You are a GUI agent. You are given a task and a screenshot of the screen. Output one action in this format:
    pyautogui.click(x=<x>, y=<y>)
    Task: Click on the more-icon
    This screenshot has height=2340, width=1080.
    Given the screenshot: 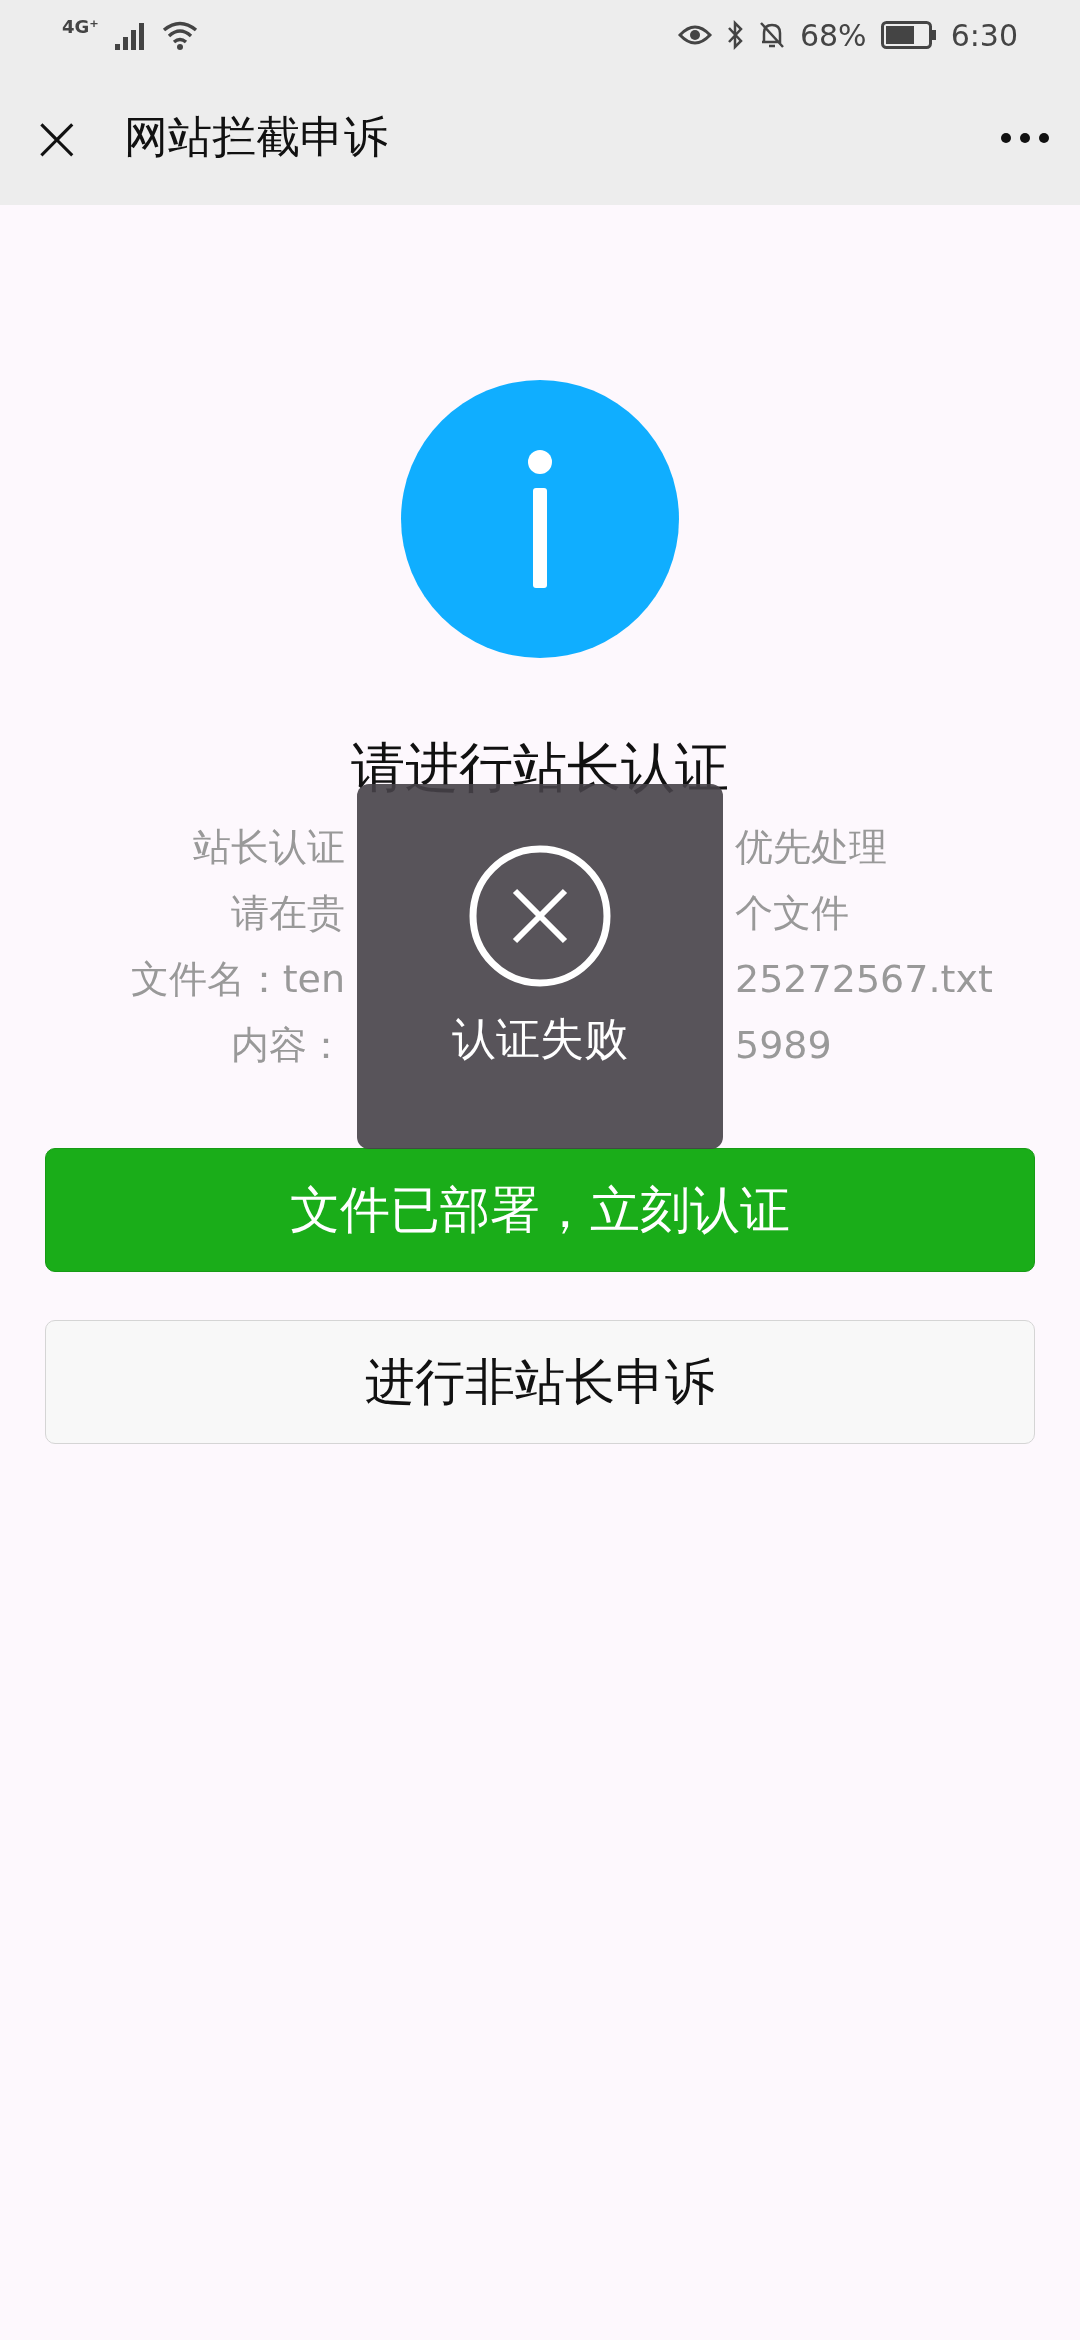 What is the action you would take?
    pyautogui.click(x=1025, y=137)
    